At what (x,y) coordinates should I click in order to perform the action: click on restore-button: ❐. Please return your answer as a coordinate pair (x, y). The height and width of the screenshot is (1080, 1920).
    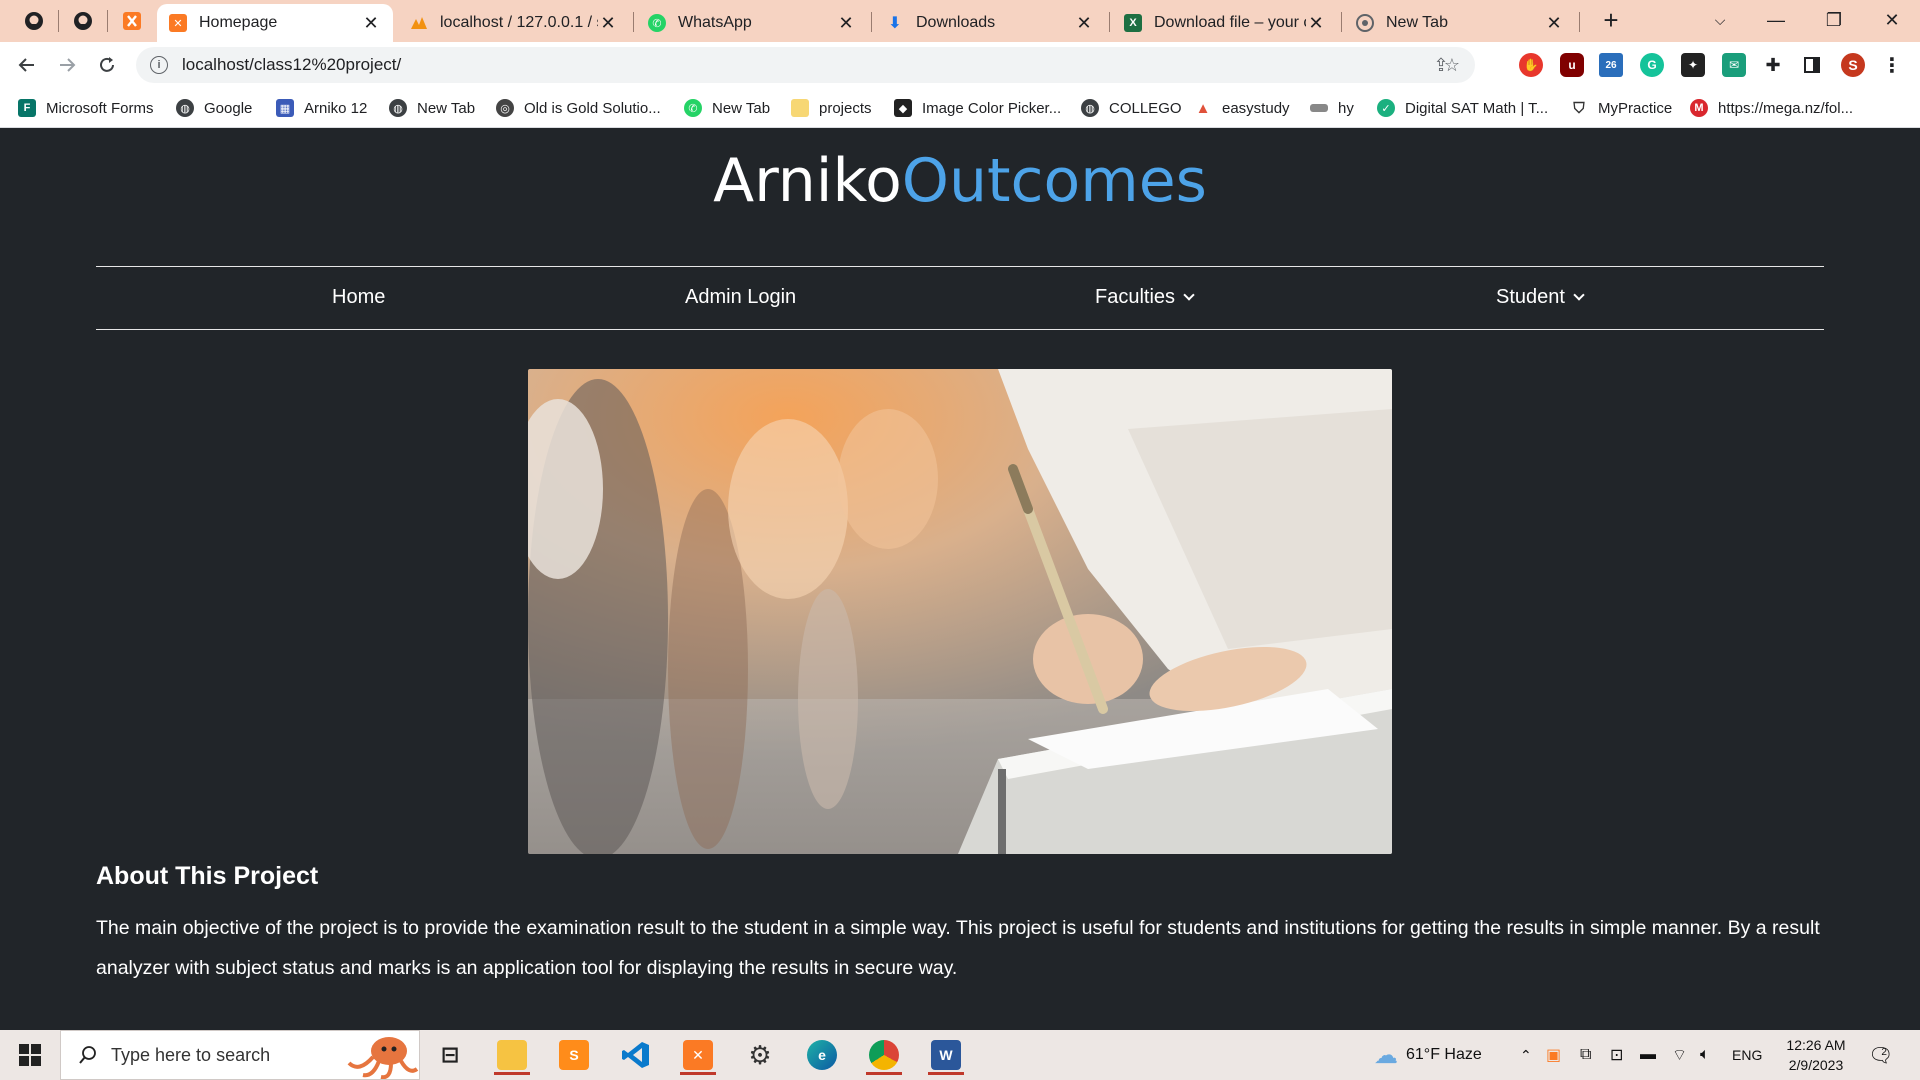
    Looking at the image, I should click on (1834, 20).